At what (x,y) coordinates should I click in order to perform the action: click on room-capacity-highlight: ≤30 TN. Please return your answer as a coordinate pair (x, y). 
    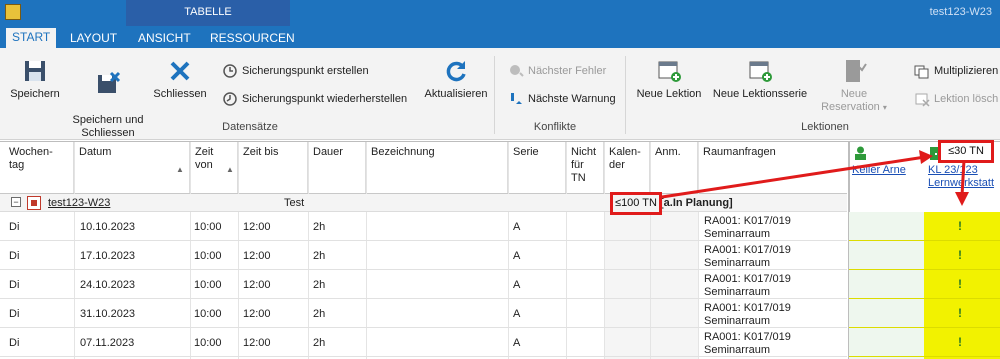
    Looking at the image, I should click on (966, 151).